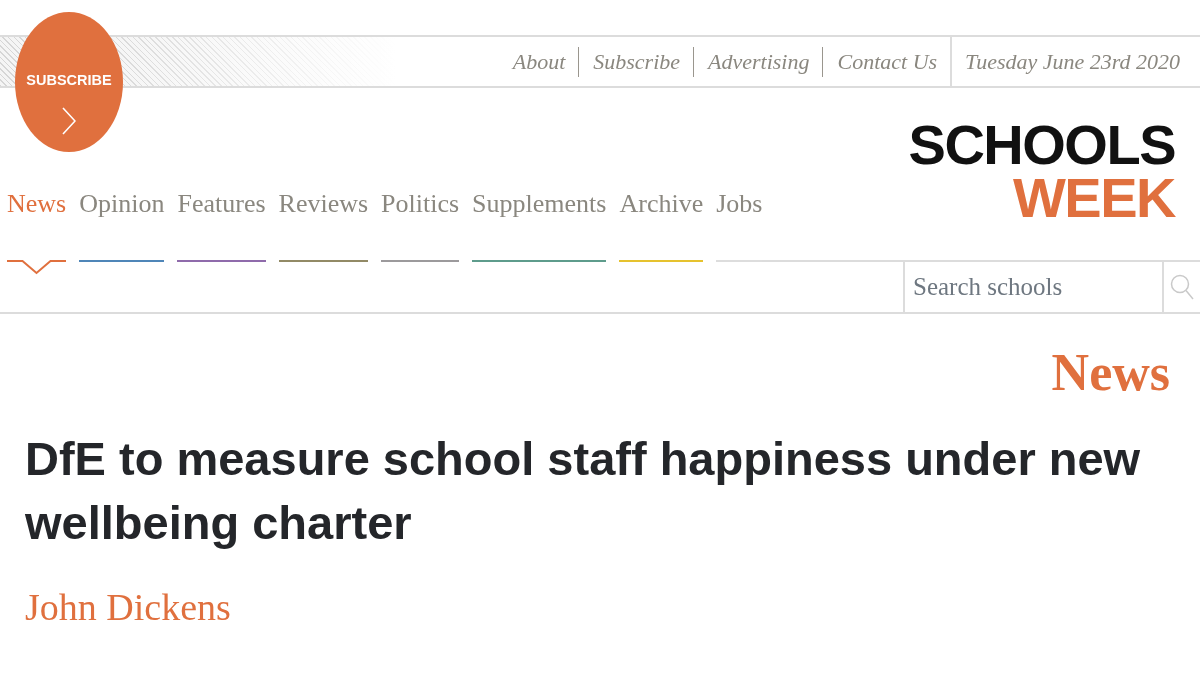  I want to click on logo-text: WEEK, so click(1094, 198).